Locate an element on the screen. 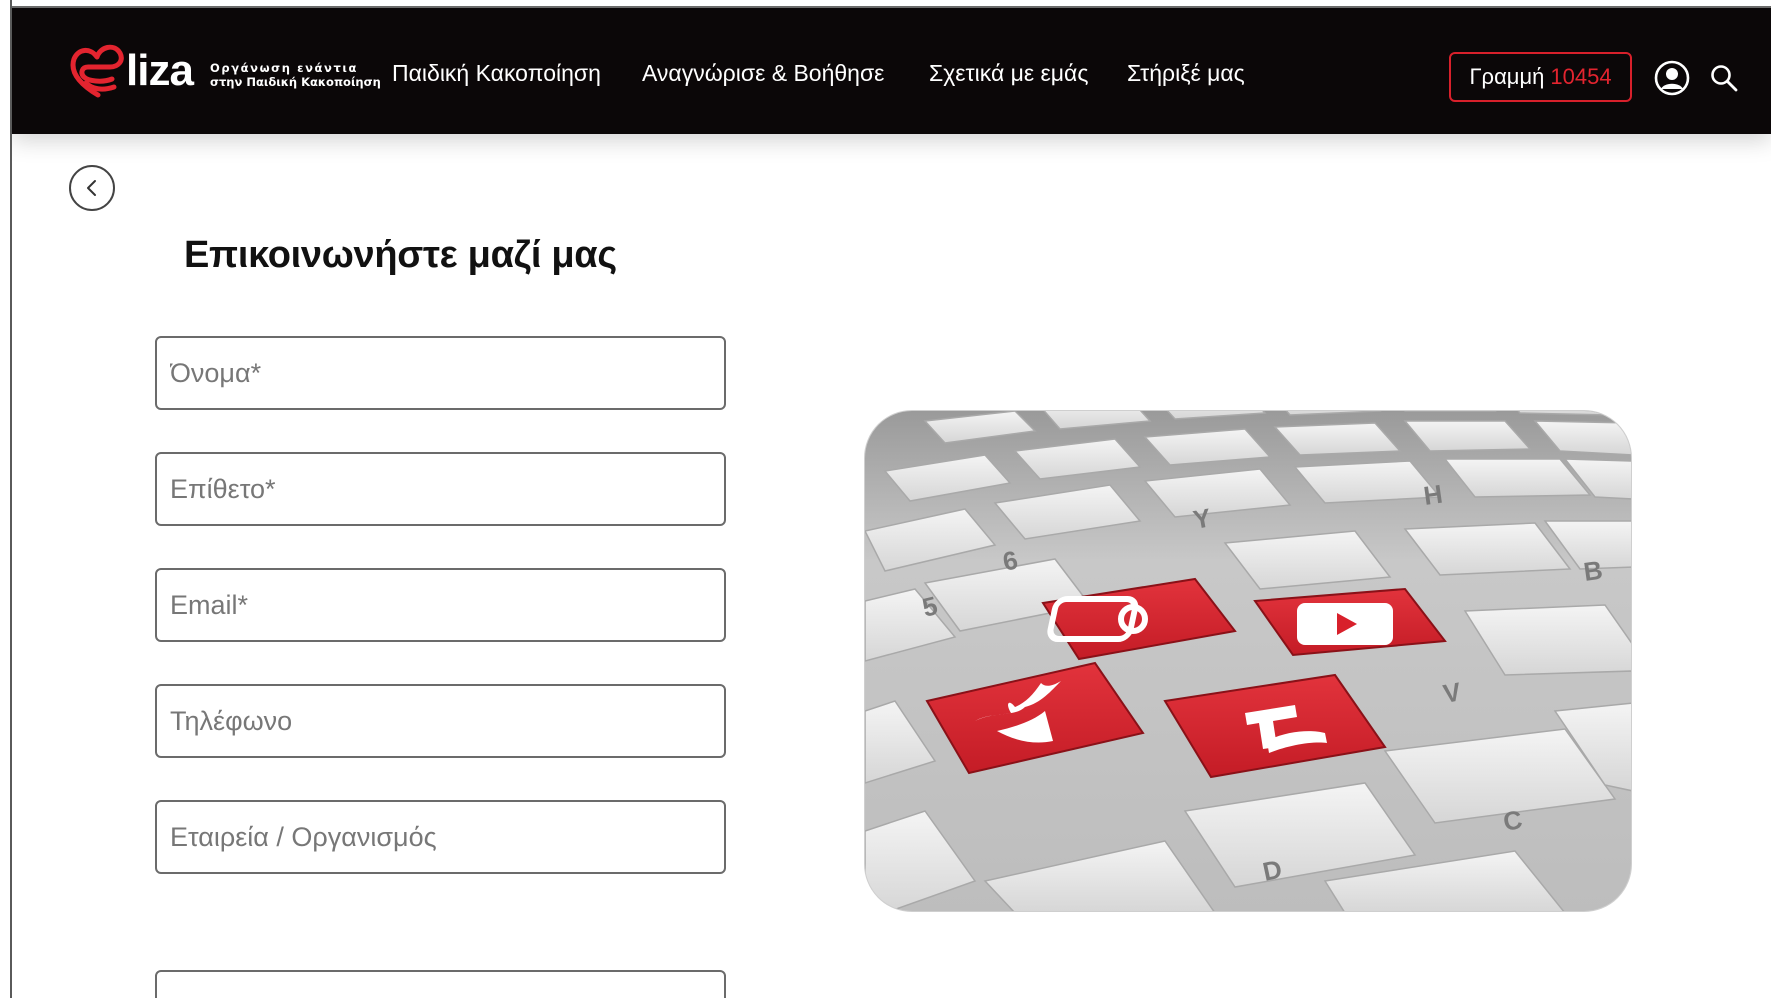 This screenshot has height=998, width=1771. hotline-number: 10454 is located at coordinates (1581, 76).